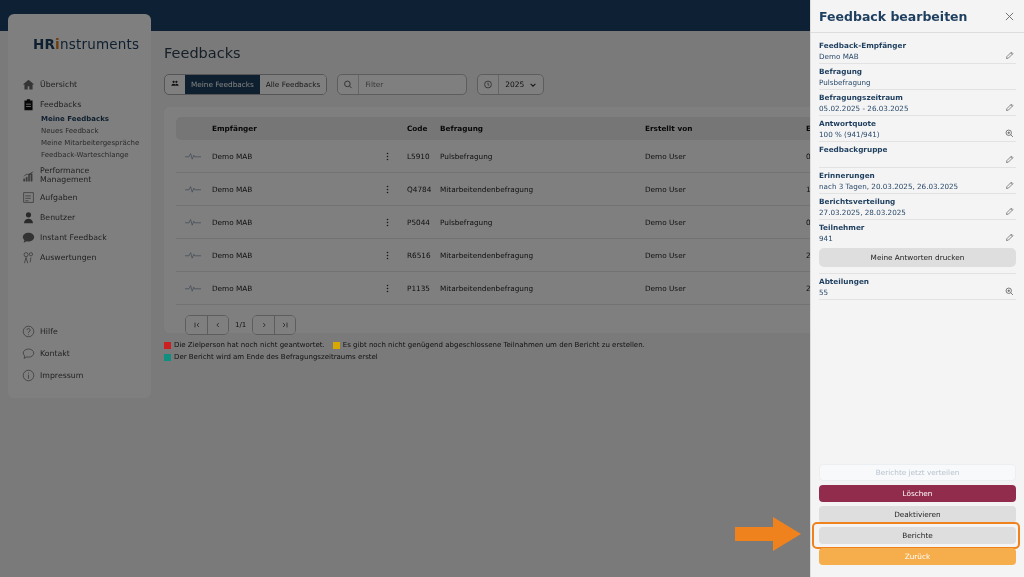  Describe the element at coordinates (28, 331) in the screenshot. I see `help-icon` at that location.